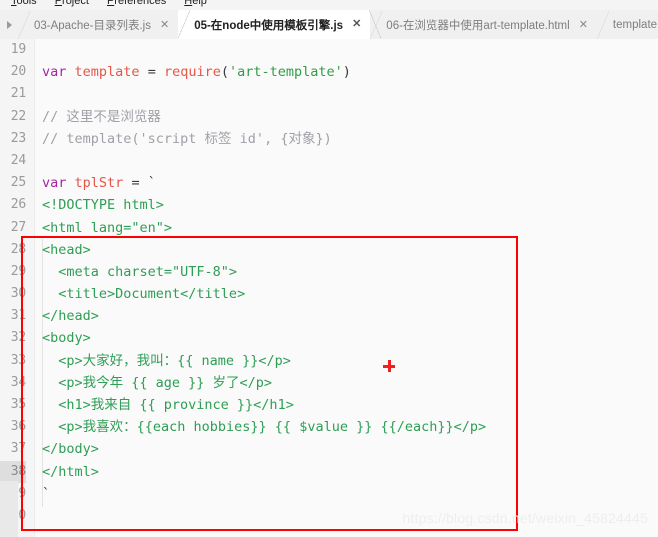  I want to click on token-var: template, so click(107, 72).